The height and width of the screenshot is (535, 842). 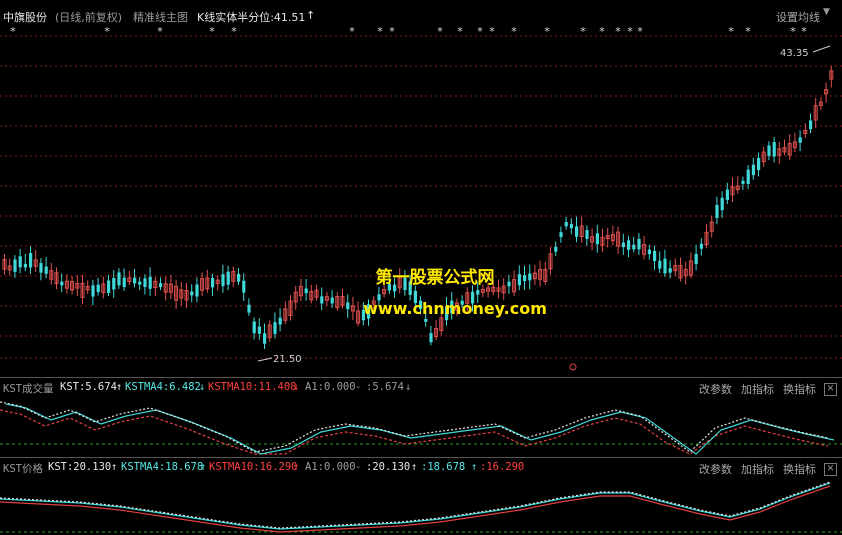 I want to click on panel1-divider, so click(x=421, y=377).